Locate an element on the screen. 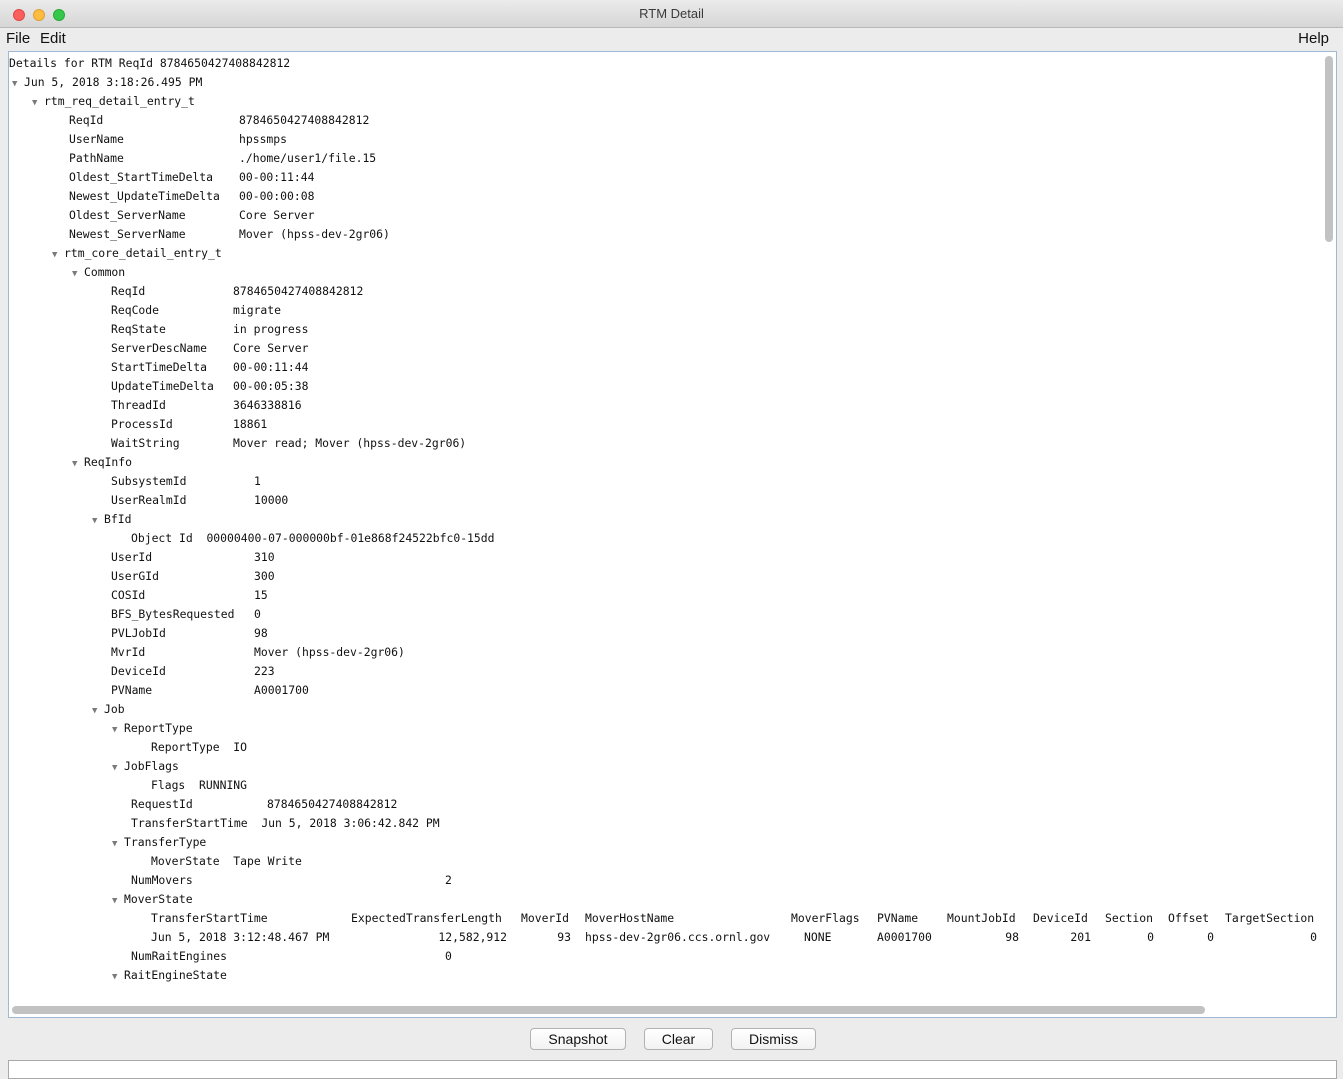  tree-field-reqinfo: COSId 15 is located at coordinates (189, 595).